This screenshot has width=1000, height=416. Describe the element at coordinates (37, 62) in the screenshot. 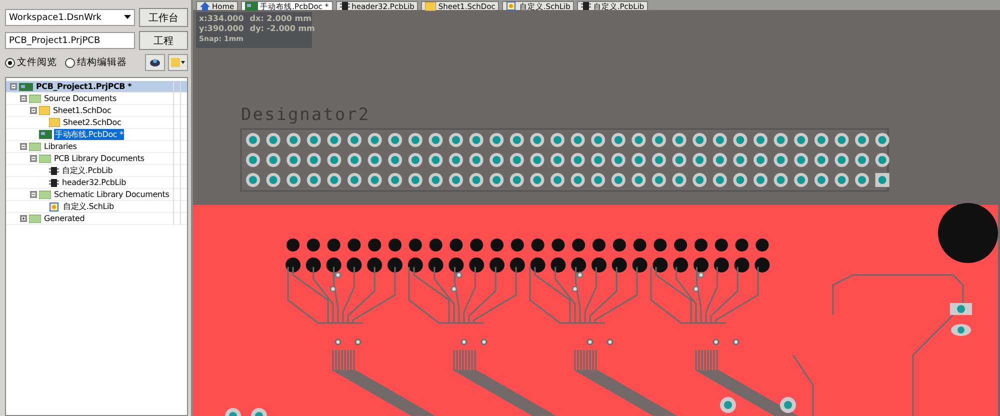

I see `radio-label: 文件阅览` at that location.